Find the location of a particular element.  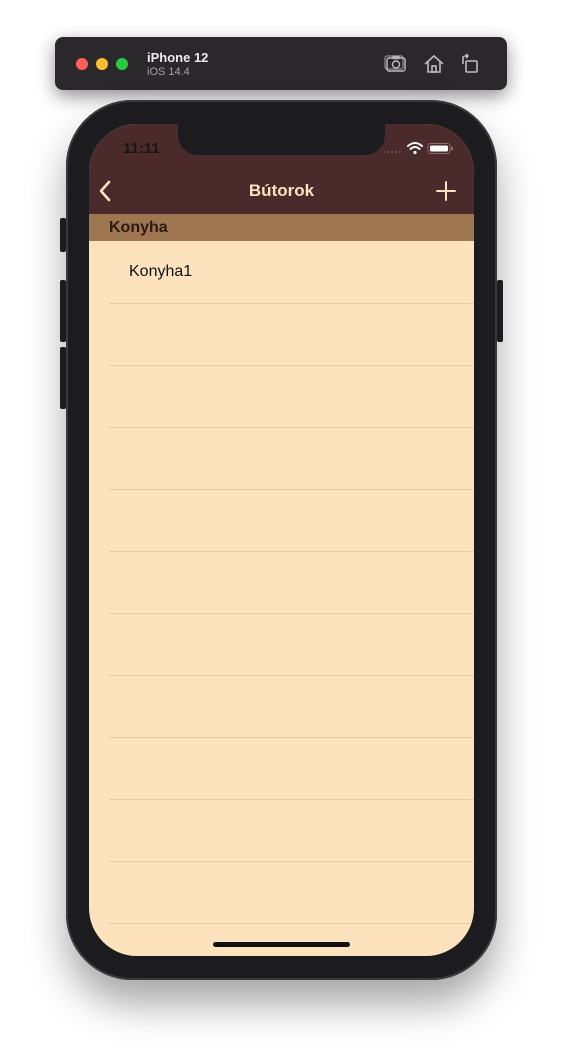

rotate-icon is located at coordinates (470, 64).